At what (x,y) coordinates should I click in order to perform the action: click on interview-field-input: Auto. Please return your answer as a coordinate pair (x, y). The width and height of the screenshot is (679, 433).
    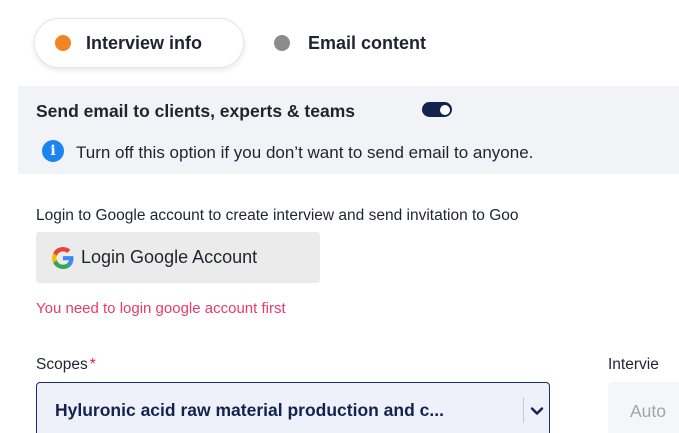
    Looking at the image, I should click on (643, 407).